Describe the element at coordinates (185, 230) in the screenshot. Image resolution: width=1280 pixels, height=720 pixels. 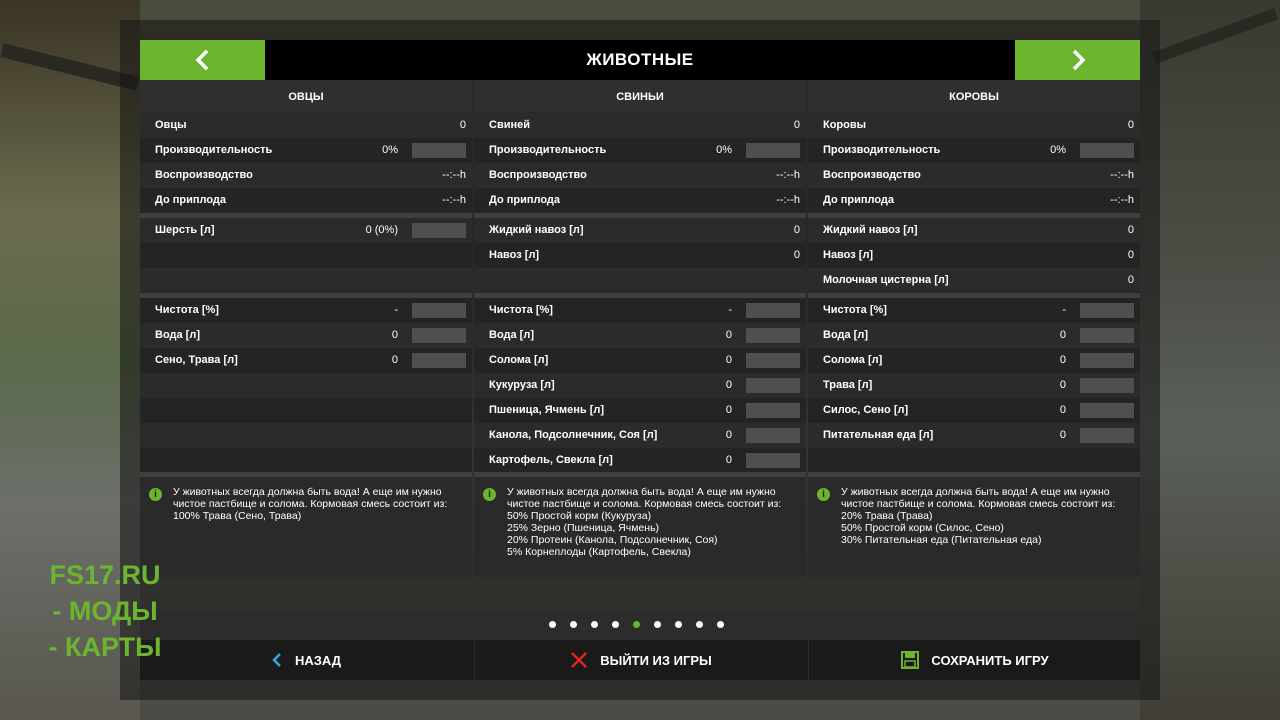
I see `stat-label: Шерсть [л]` at that location.